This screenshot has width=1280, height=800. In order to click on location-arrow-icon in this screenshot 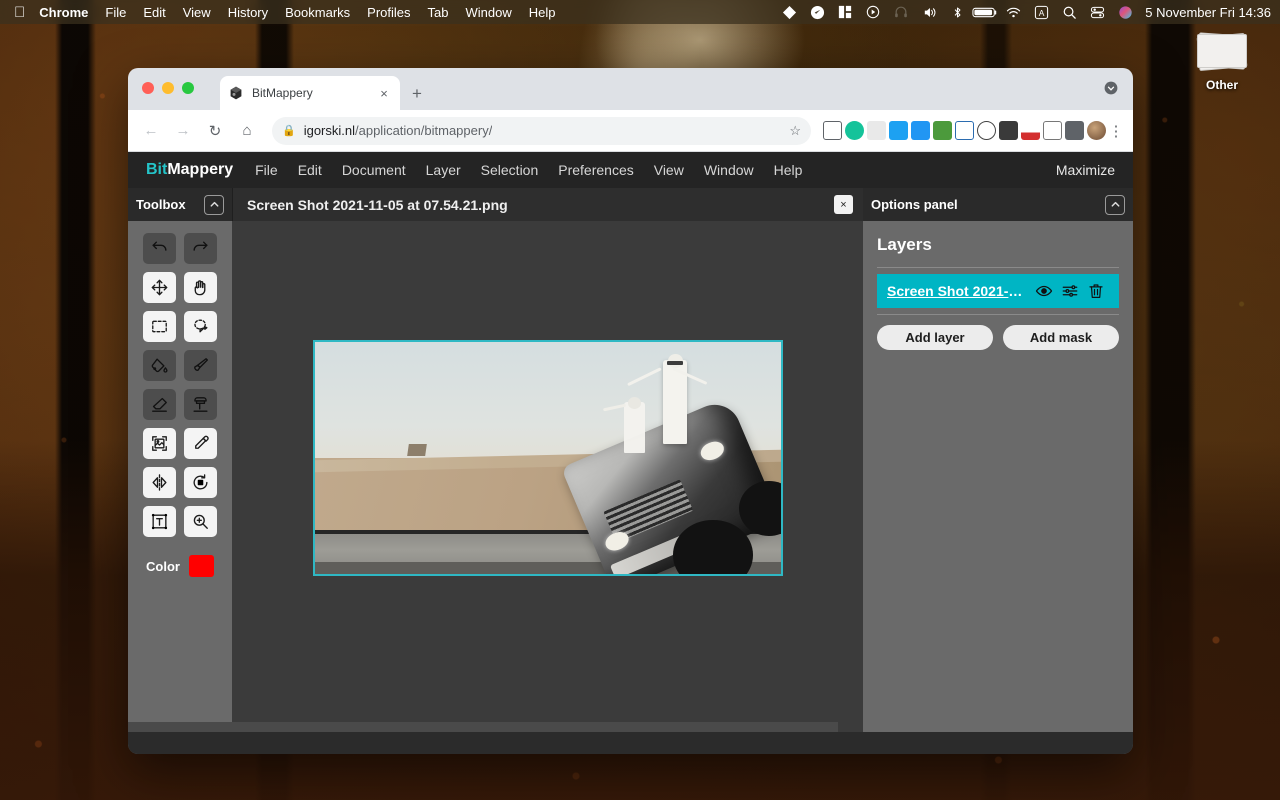, I will do `click(817, 12)`.